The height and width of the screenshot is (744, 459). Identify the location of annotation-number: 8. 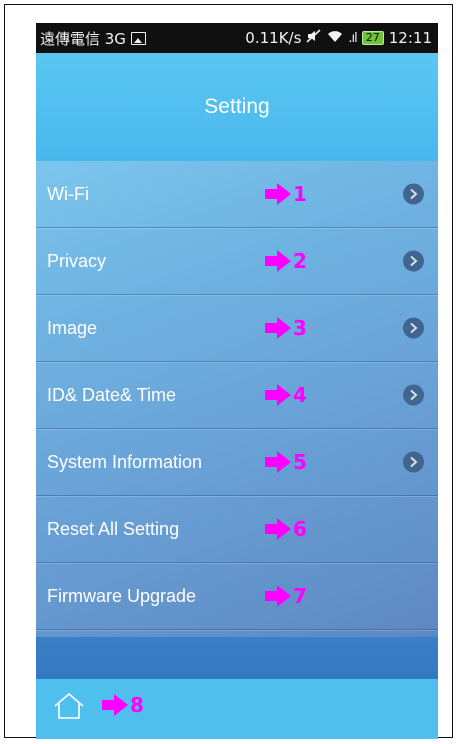
(137, 705).